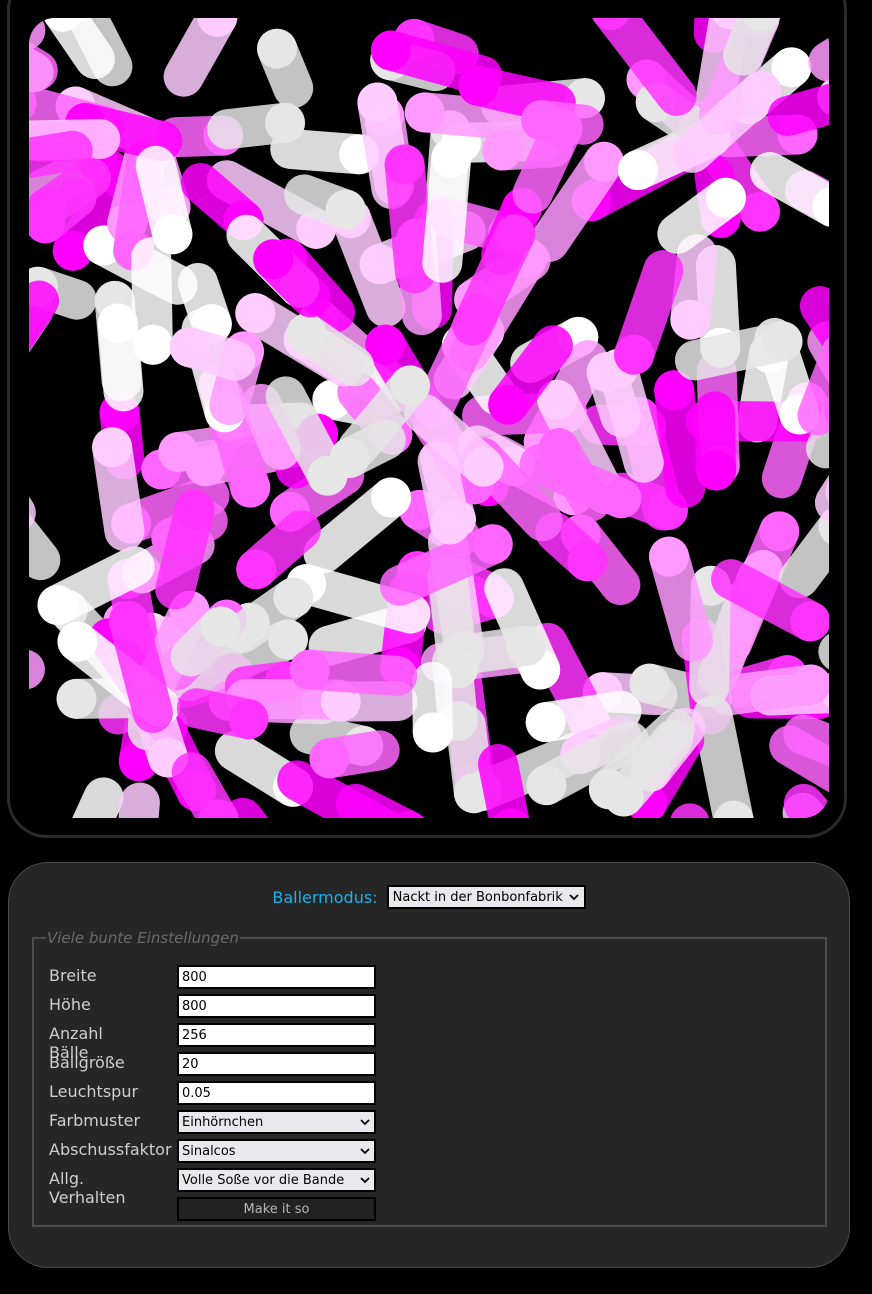 This screenshot has width=872, height=1294. Describe the element at coordinates (276, 1209) in the screenshot. I see `make-it-so-button: Make it so` at that location.